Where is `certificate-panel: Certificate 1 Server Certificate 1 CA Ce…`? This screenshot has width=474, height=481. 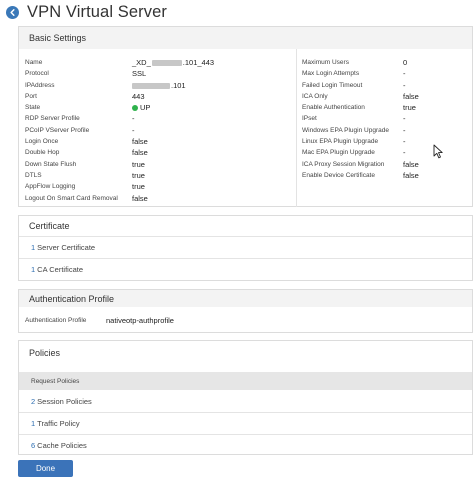 certificate-panel: Certificate 1 Server Certificate 1 CA Ce… is located at coordinates (245, 248).